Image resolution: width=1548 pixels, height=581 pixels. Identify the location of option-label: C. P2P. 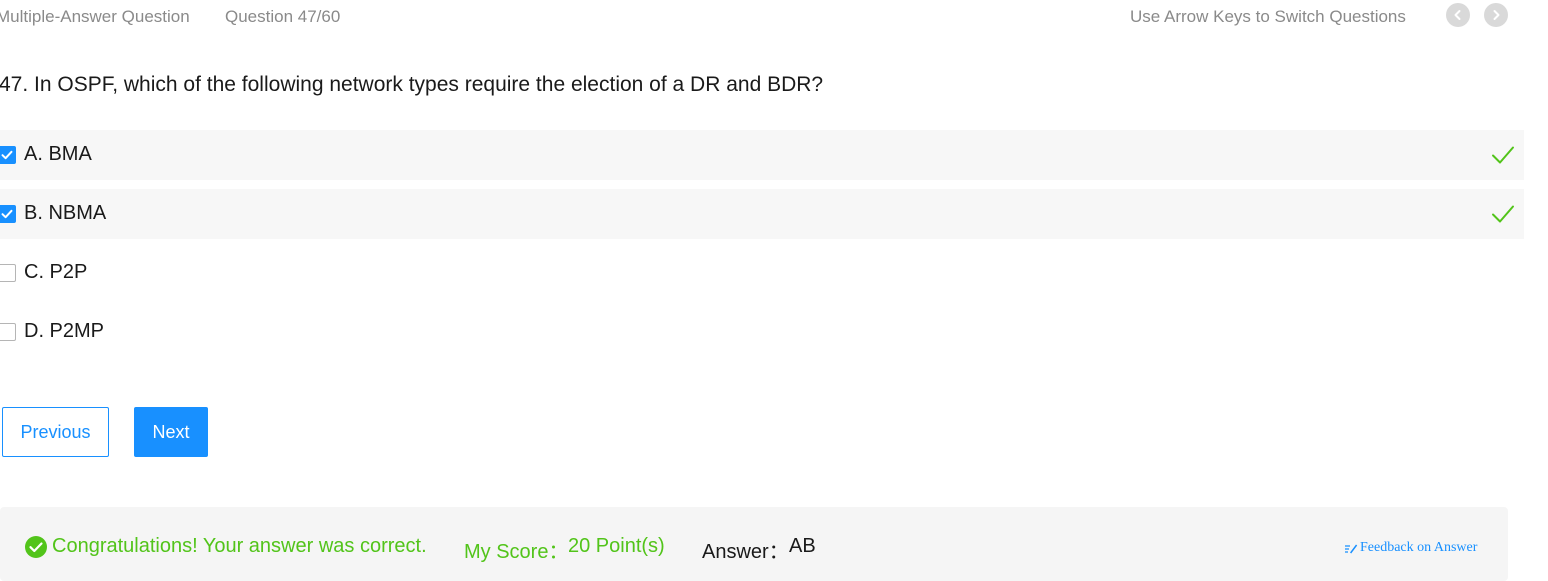
(56, 272).